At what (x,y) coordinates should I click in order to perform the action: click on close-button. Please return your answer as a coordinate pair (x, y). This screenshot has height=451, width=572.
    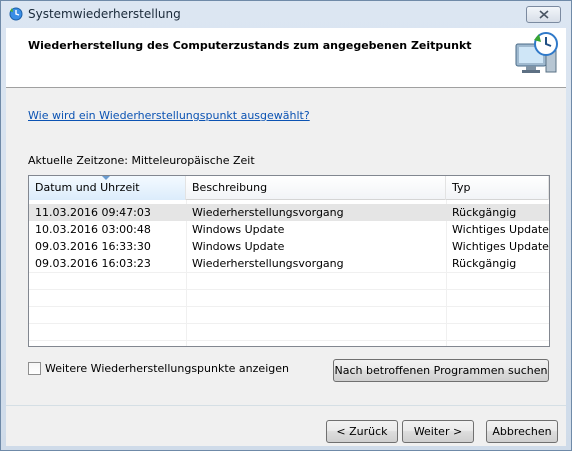
    Looking at the image, I should click on (543, 14).